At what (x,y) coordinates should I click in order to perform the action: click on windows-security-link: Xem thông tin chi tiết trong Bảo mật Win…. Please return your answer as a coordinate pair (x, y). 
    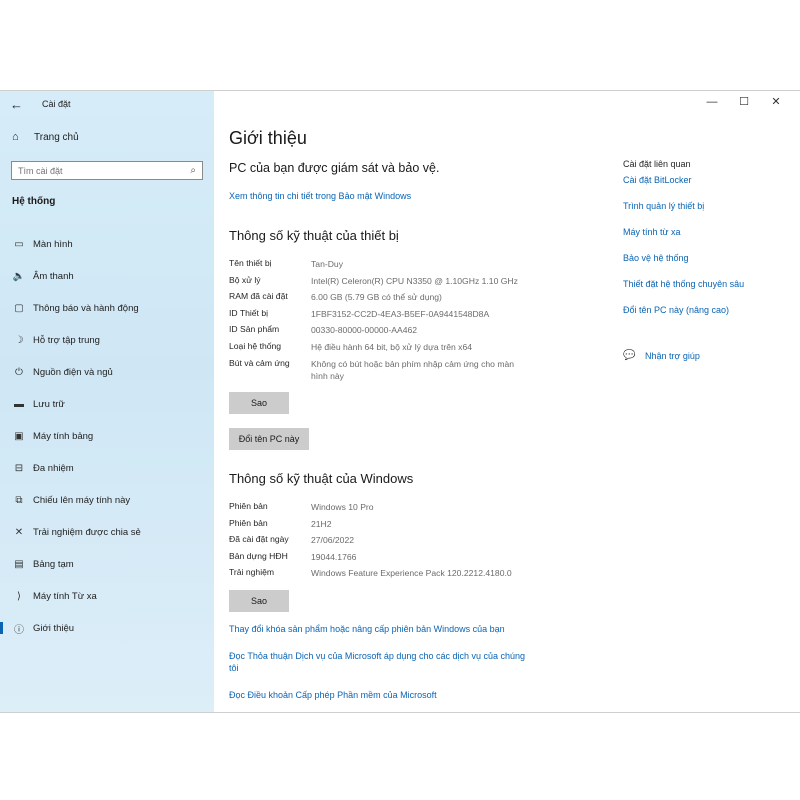
    Looking at the image, I should click on (320, 196).